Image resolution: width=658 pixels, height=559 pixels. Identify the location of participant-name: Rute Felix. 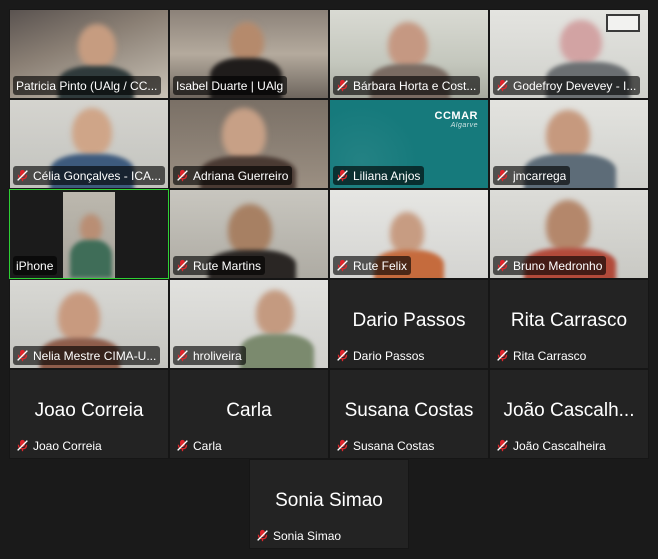
(380, 265).